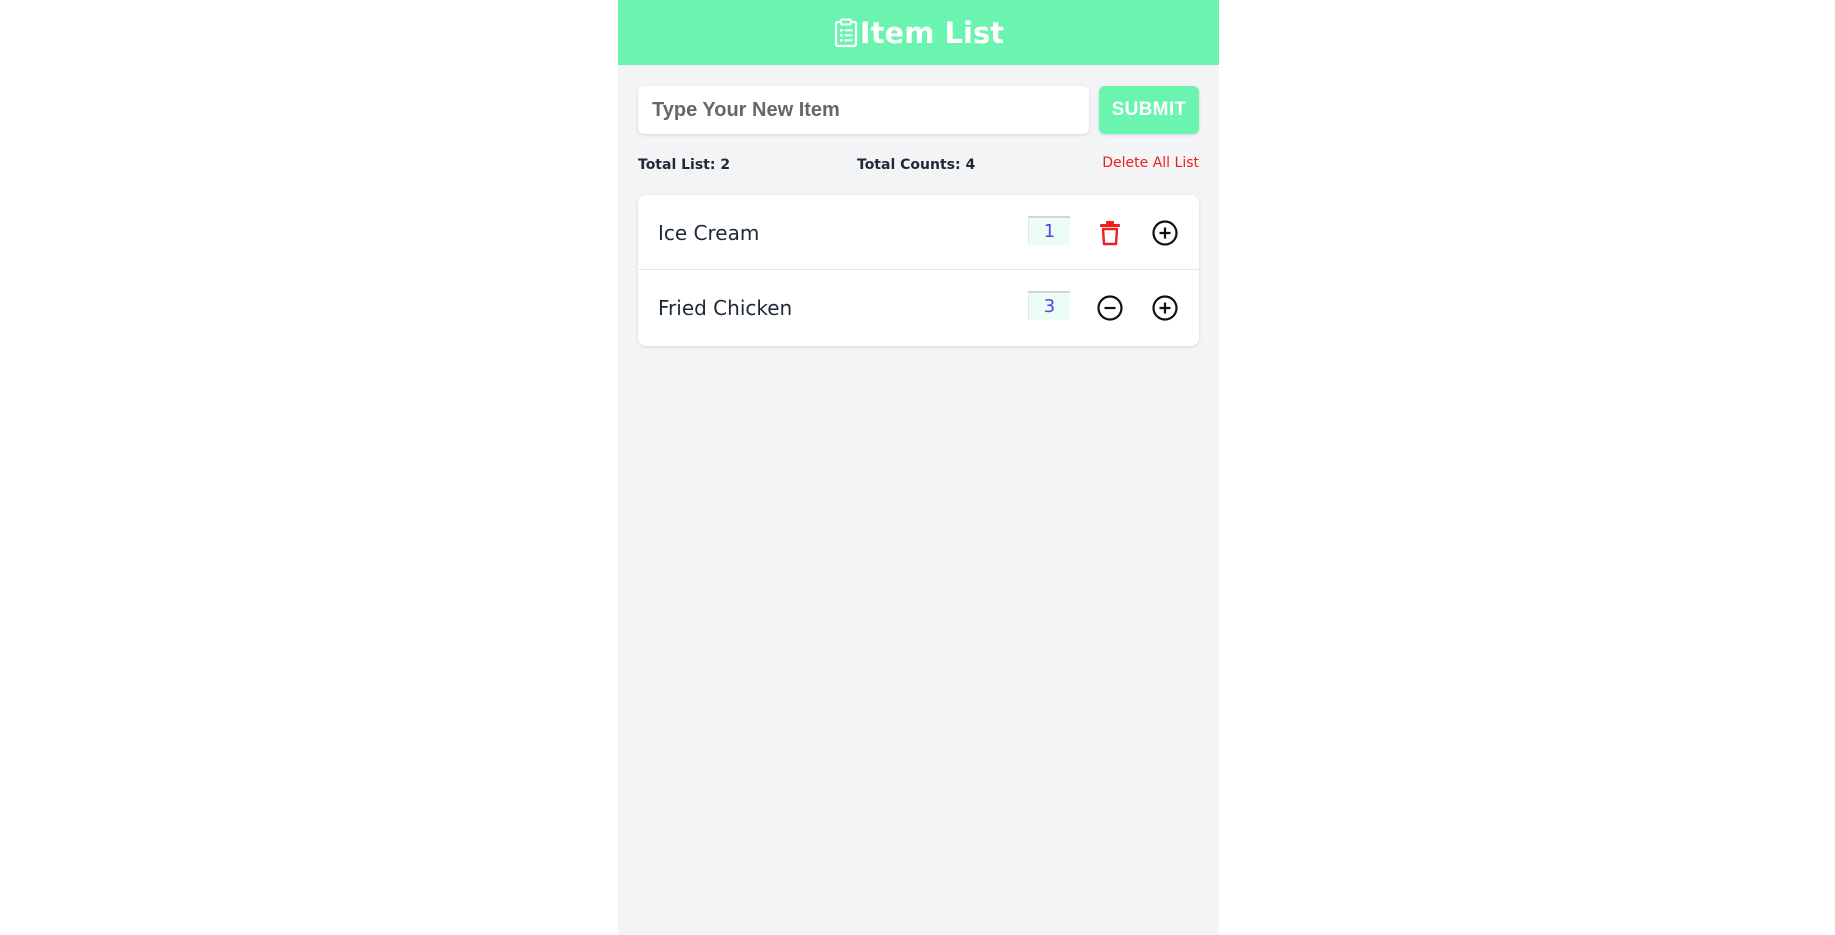 The width and height of the screenshot is (1835, 935). What do you see at coordinates (1150, 163) in the screenshot?
I see `delete-all-list-link: Delete All List` at bounding box center [1150, 163].